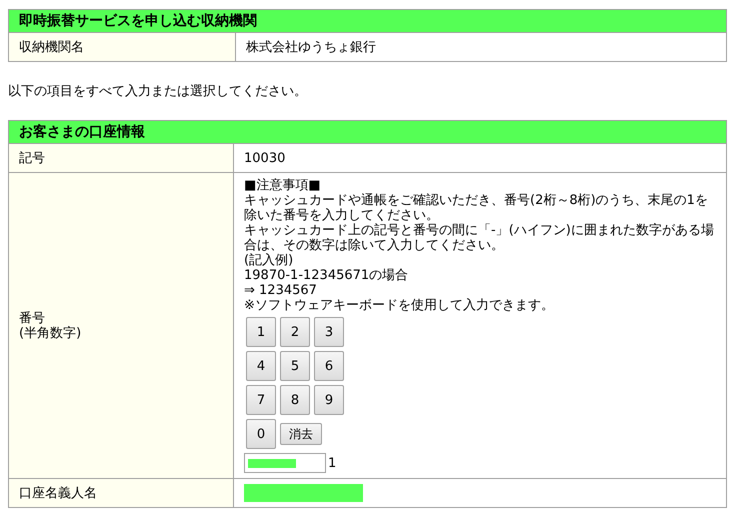 The width and height of the screenshot is (736, 520). Describe the element at coordinates (295, 366) in the screenshot. I see `keypad-key: 5` at that location.